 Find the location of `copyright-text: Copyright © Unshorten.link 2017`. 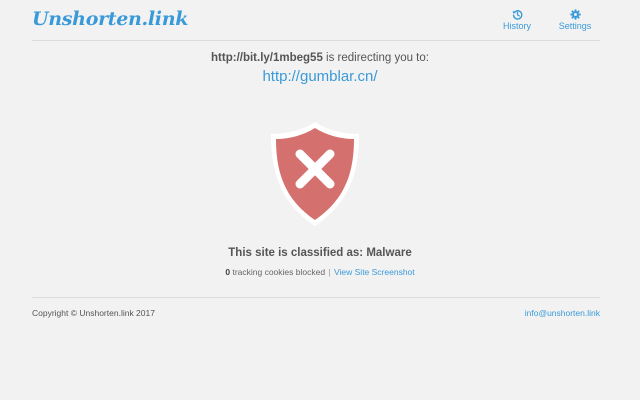

copyright-text: Copyright © Unshorten.link 2017 is located at coordinates (93, 313).